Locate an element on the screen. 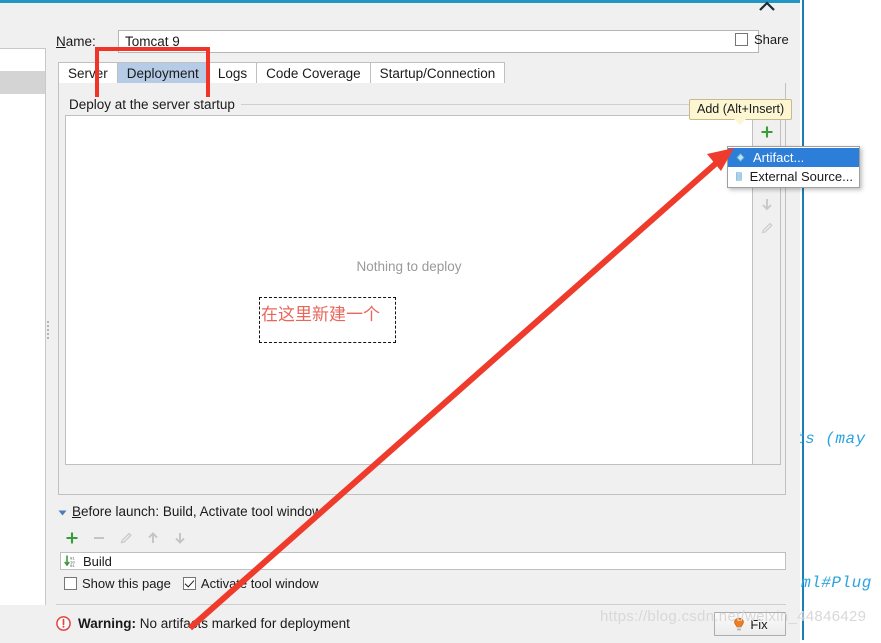 Image resolution: width=881 pixels, height=643 pixels. add-task-button is located at coordinates (72, 538).